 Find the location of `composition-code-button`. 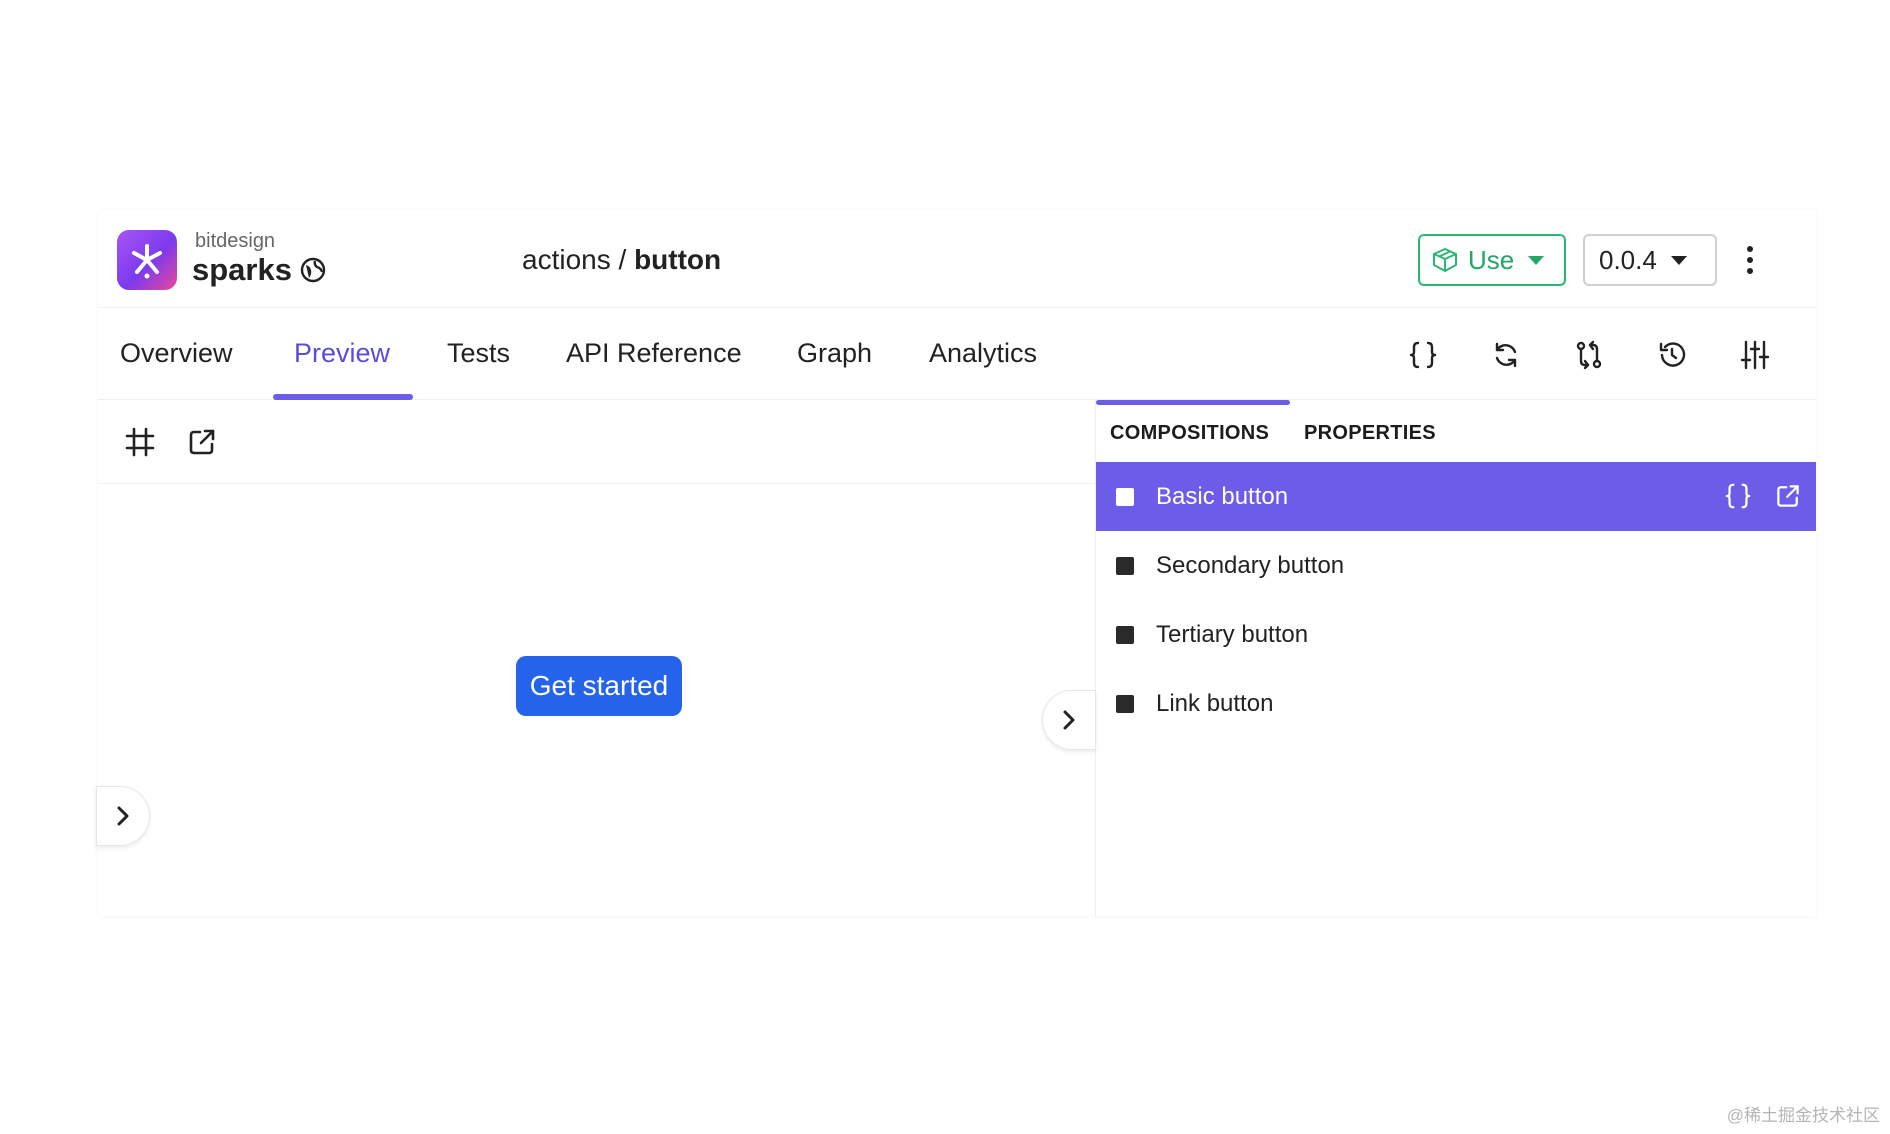

composition-code-button is located at coordinates (1738, 496).